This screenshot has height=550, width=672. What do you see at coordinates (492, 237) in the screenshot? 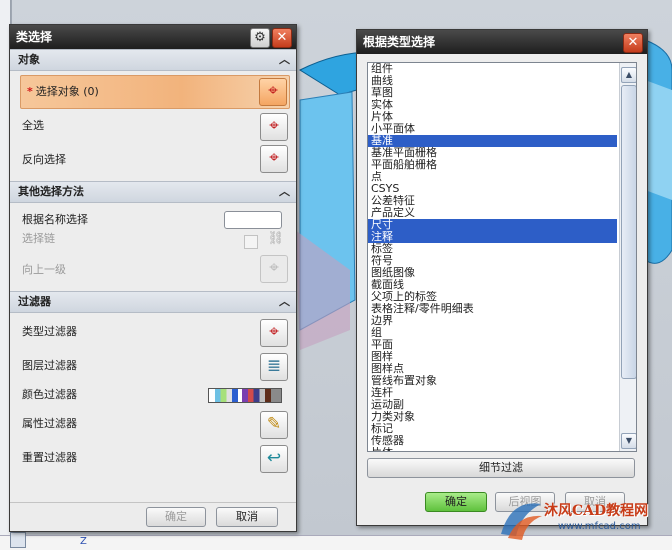
I see `list-item: 注释` at bounding box center [492, 237].